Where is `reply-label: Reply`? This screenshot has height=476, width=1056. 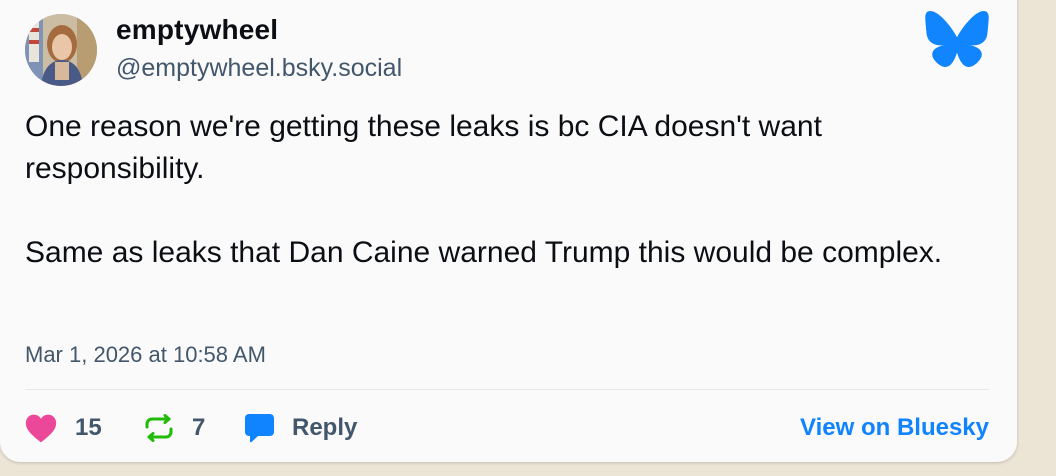 reply-label: Reply is located at coordinates (325, 427).